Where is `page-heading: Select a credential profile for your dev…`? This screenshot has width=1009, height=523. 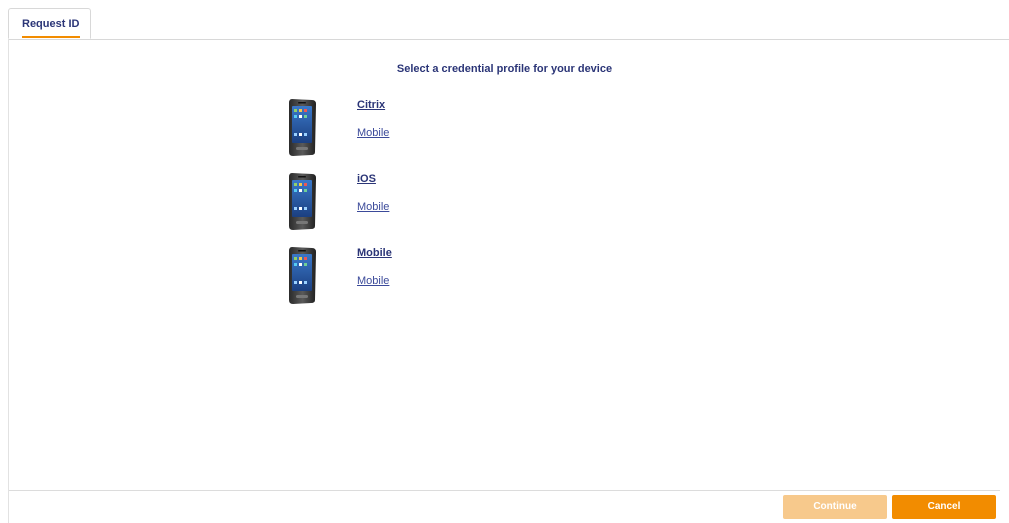 page-heading: Select a credential profile for your dev… is located at coordinates (504, 69).